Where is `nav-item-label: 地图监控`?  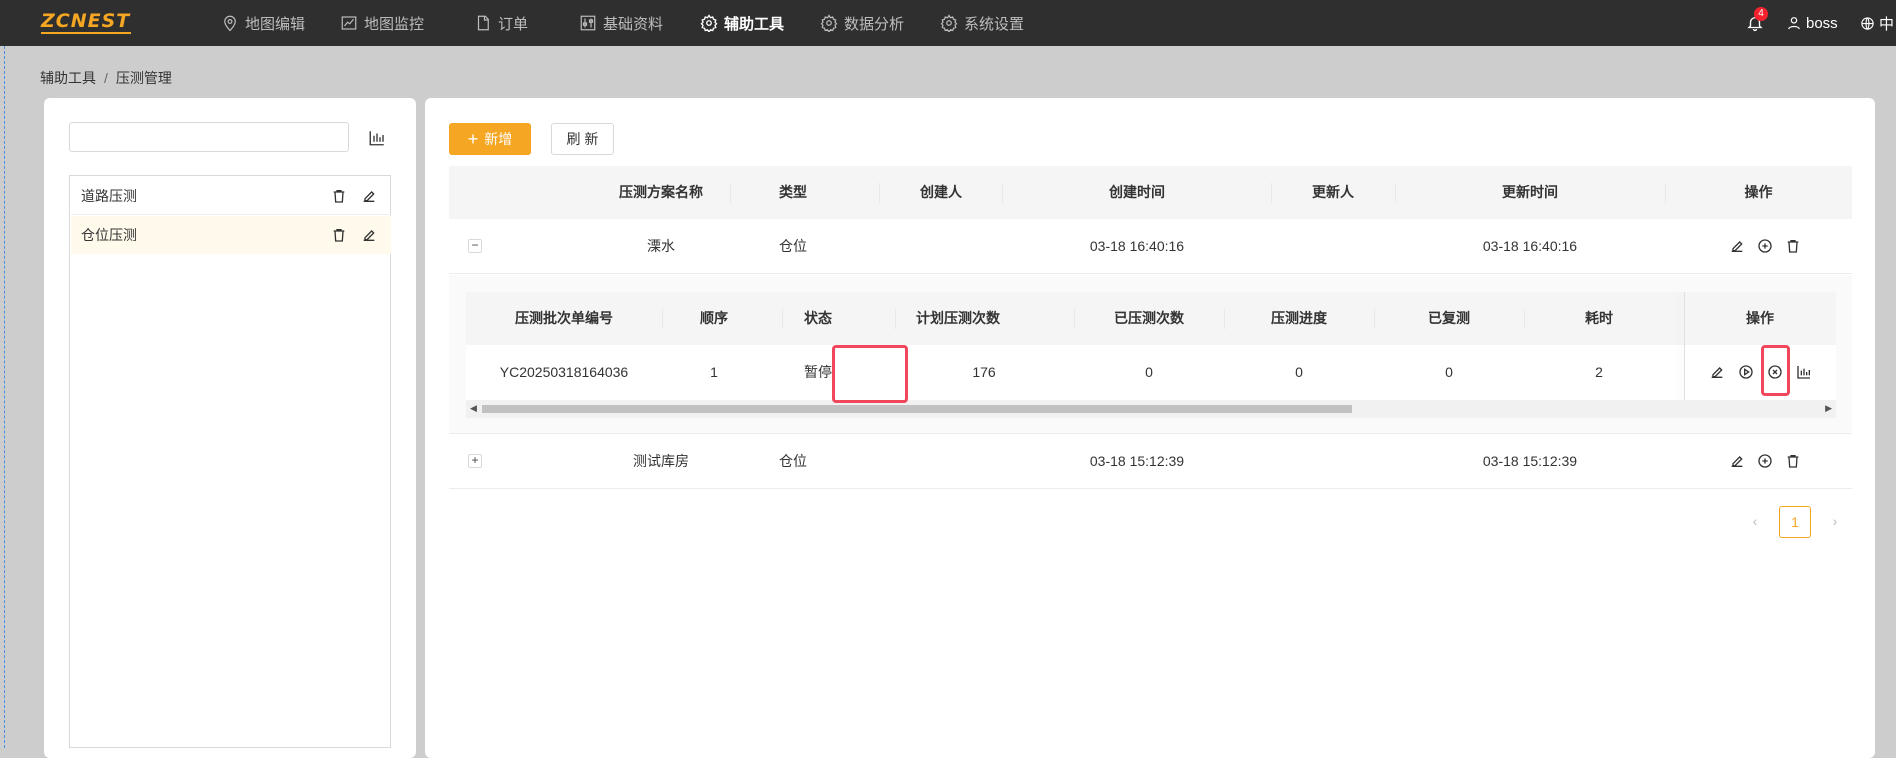 nav-item-label: 地图监控 is located at coordinates (394, 24).